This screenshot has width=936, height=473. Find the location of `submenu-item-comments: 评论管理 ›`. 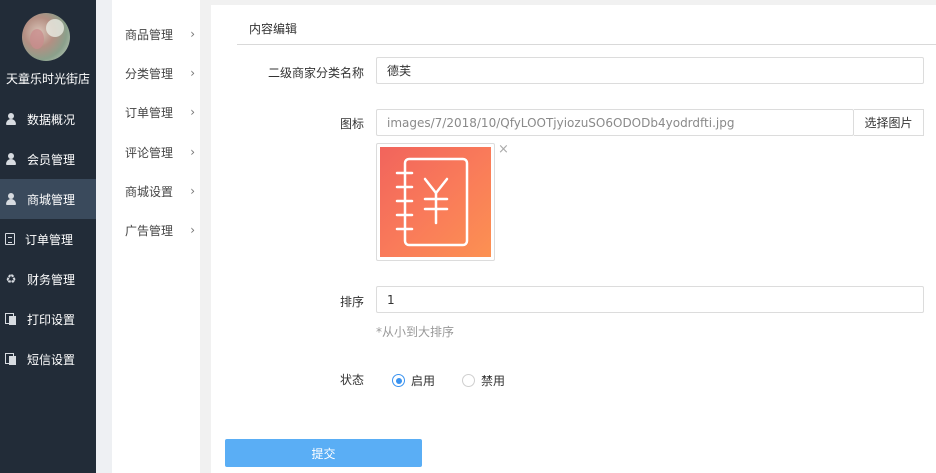

submenu-item-comments: 评论管理 › is located at coordinates (160, 152).